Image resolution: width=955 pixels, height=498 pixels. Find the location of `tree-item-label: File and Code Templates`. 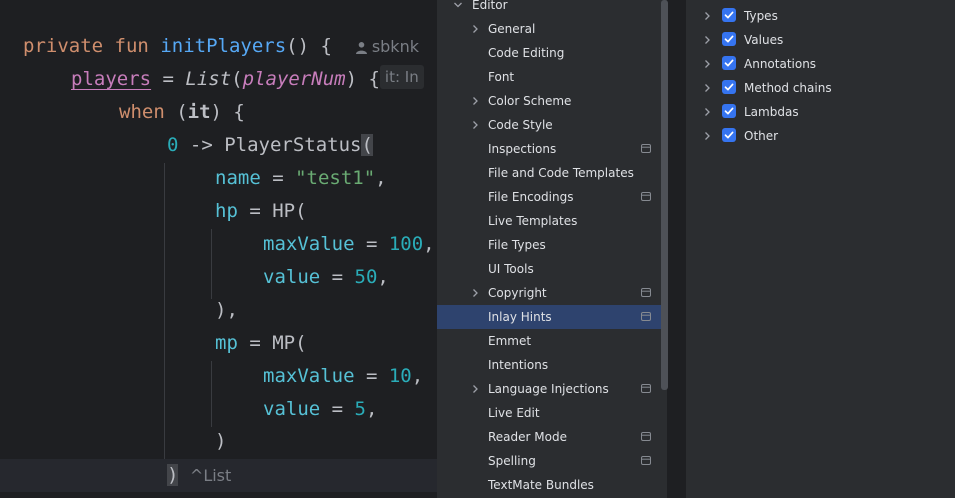

tree-item-label: File and Code Templates is located at coordinates (561, 173).